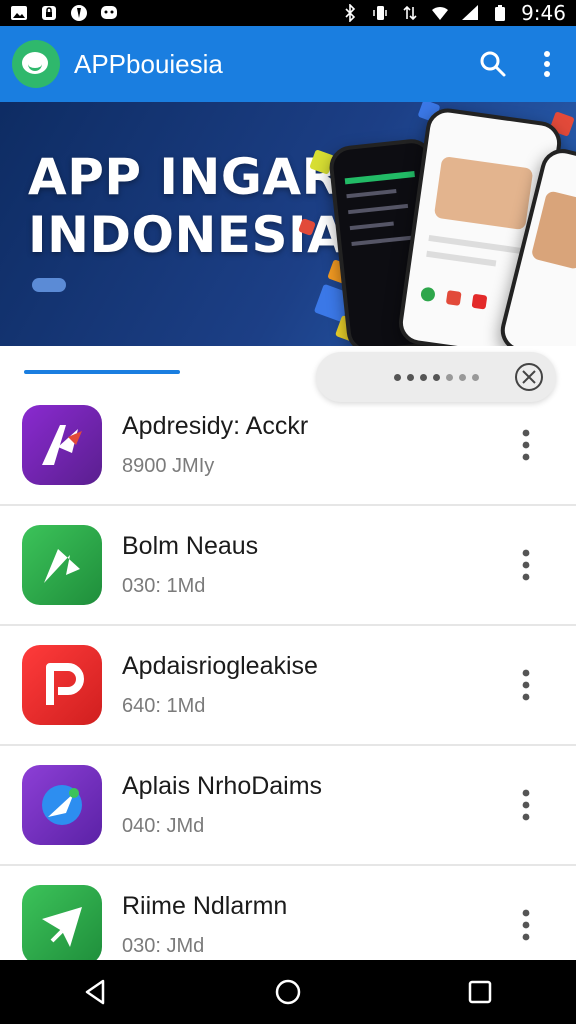  I want to click on banner-title-line2: INDONESIA, so click(187, 235).